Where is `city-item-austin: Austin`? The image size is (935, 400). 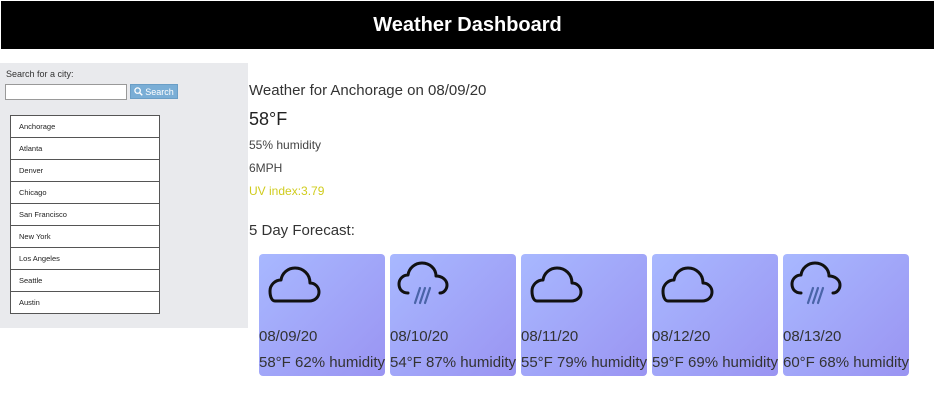
city-item-austin: Austin is located at coordinates (85, 303).